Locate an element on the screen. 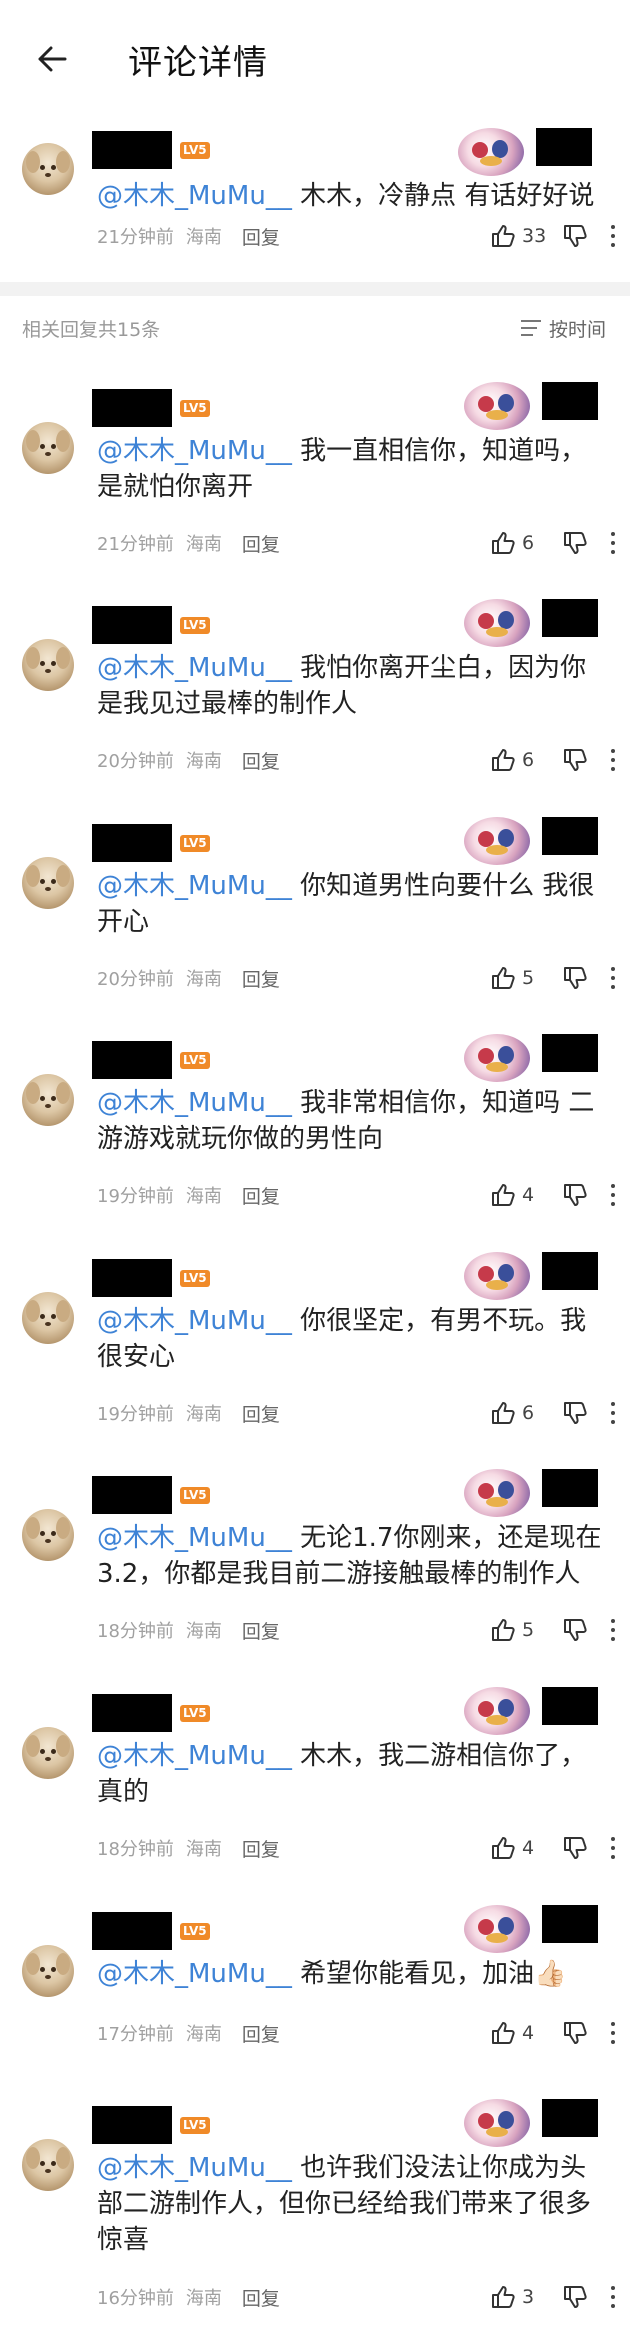 This screenshot has height=2329, width=630. comment-text: @木木_MuMu__ 希望你能看见，加油👍🏻 is located at coordinates (332, 1974).